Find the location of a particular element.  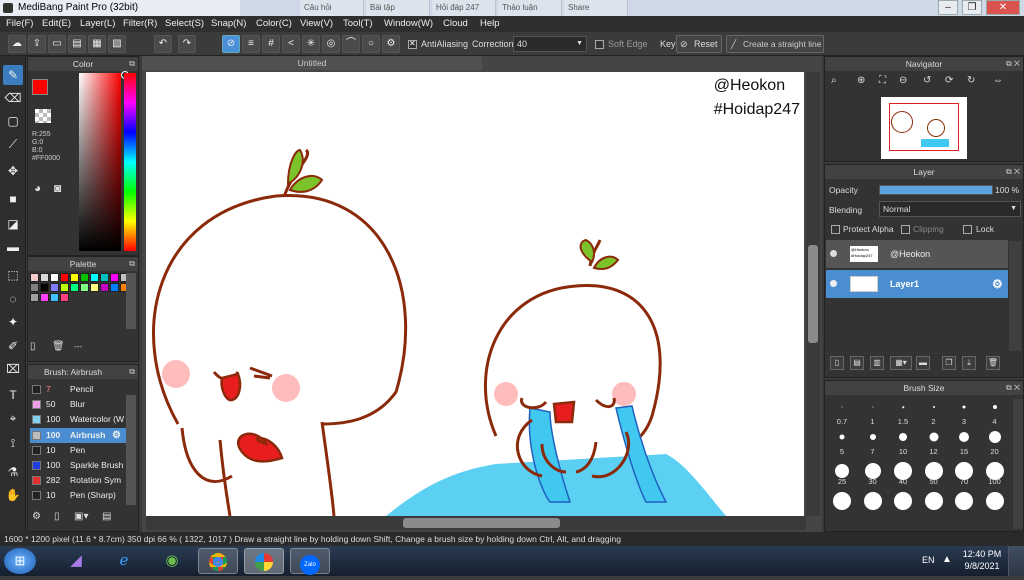

menu-layer: Layer(L) is located at coordinates (97, 24).